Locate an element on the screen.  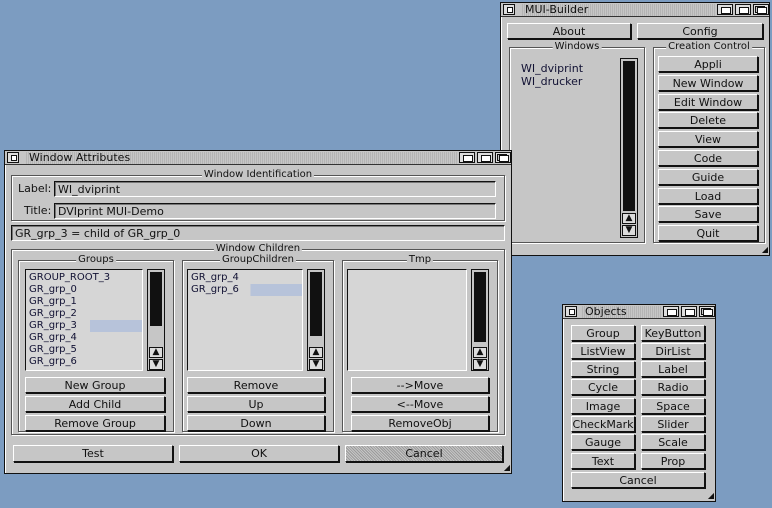
save-button: Save is located at coordinates (708, 214).